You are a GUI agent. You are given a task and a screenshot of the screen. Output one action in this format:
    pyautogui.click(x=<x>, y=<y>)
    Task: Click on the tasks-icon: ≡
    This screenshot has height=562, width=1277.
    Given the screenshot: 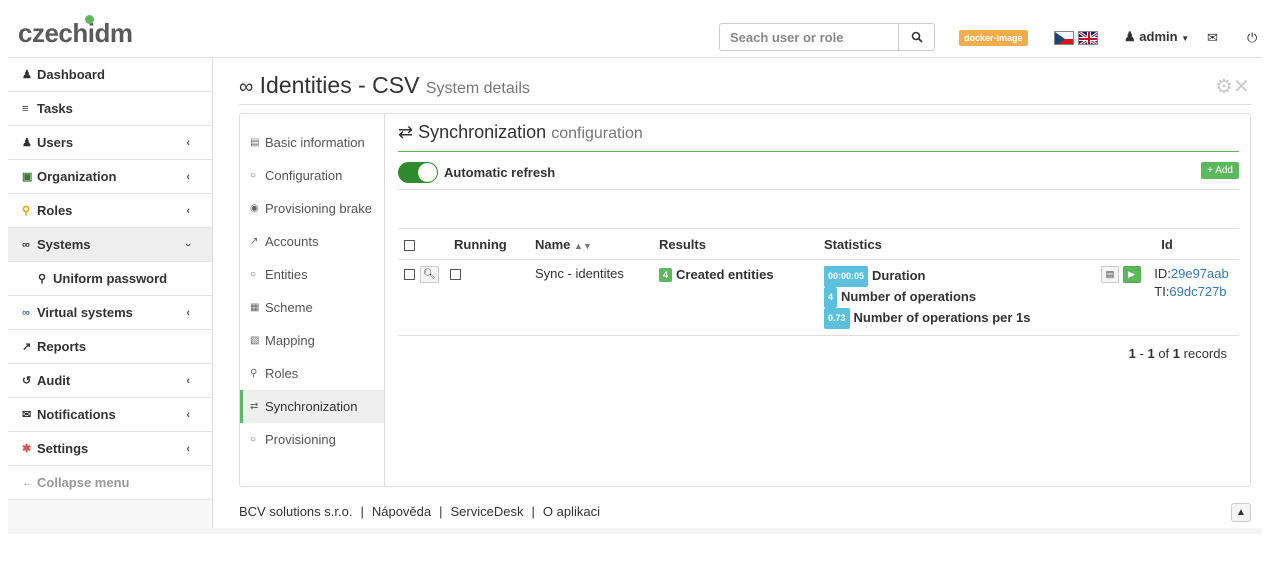 What is the action you would take?
    pyautogui.click(x=25, y=108)
    